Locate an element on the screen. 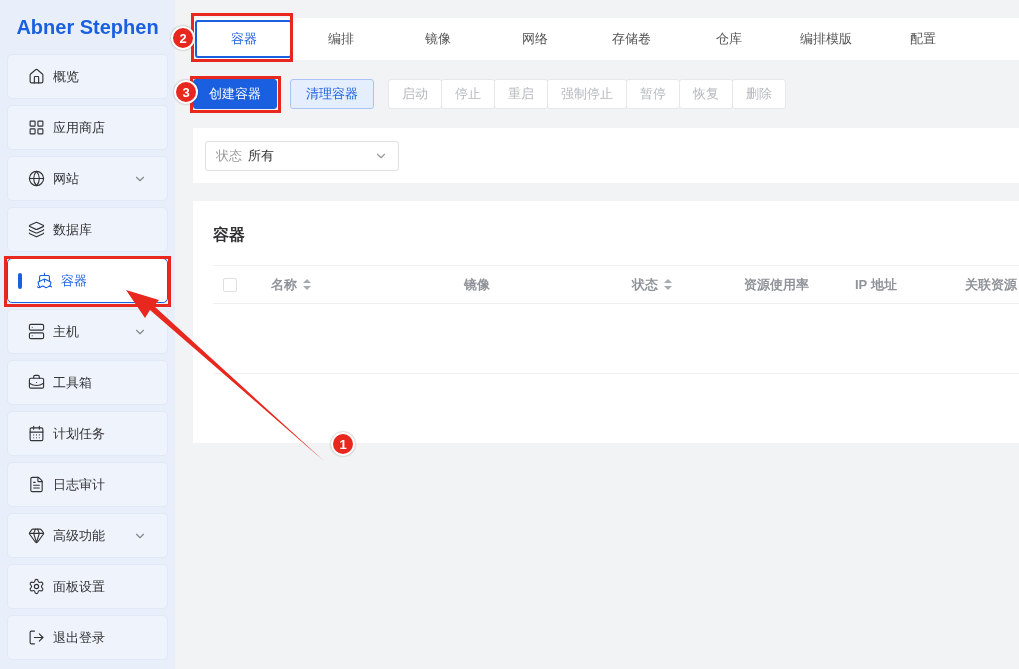 This screenshot has height=669, width=1019. sidebar-item: 概览 is located at coordinates (87, 76).